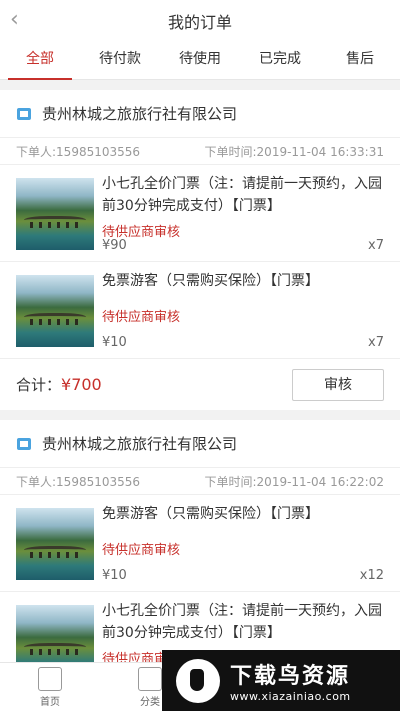 The image size is (400, 711). I want to click on item-price: ¥90, so click(114, 245).